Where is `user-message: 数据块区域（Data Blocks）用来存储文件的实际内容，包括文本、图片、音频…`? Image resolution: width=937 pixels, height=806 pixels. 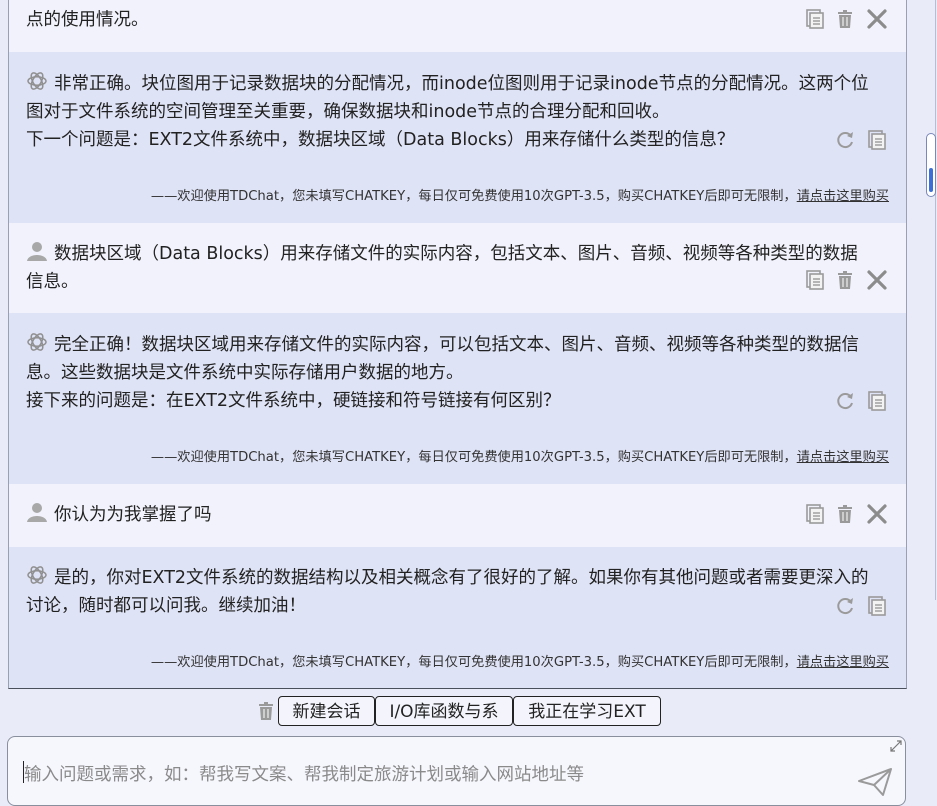
user-message: 数据块区域（Data Blocks）用来存储文件的实际内容，包括文本、图片、音频… is located at coordinates (457, 268).